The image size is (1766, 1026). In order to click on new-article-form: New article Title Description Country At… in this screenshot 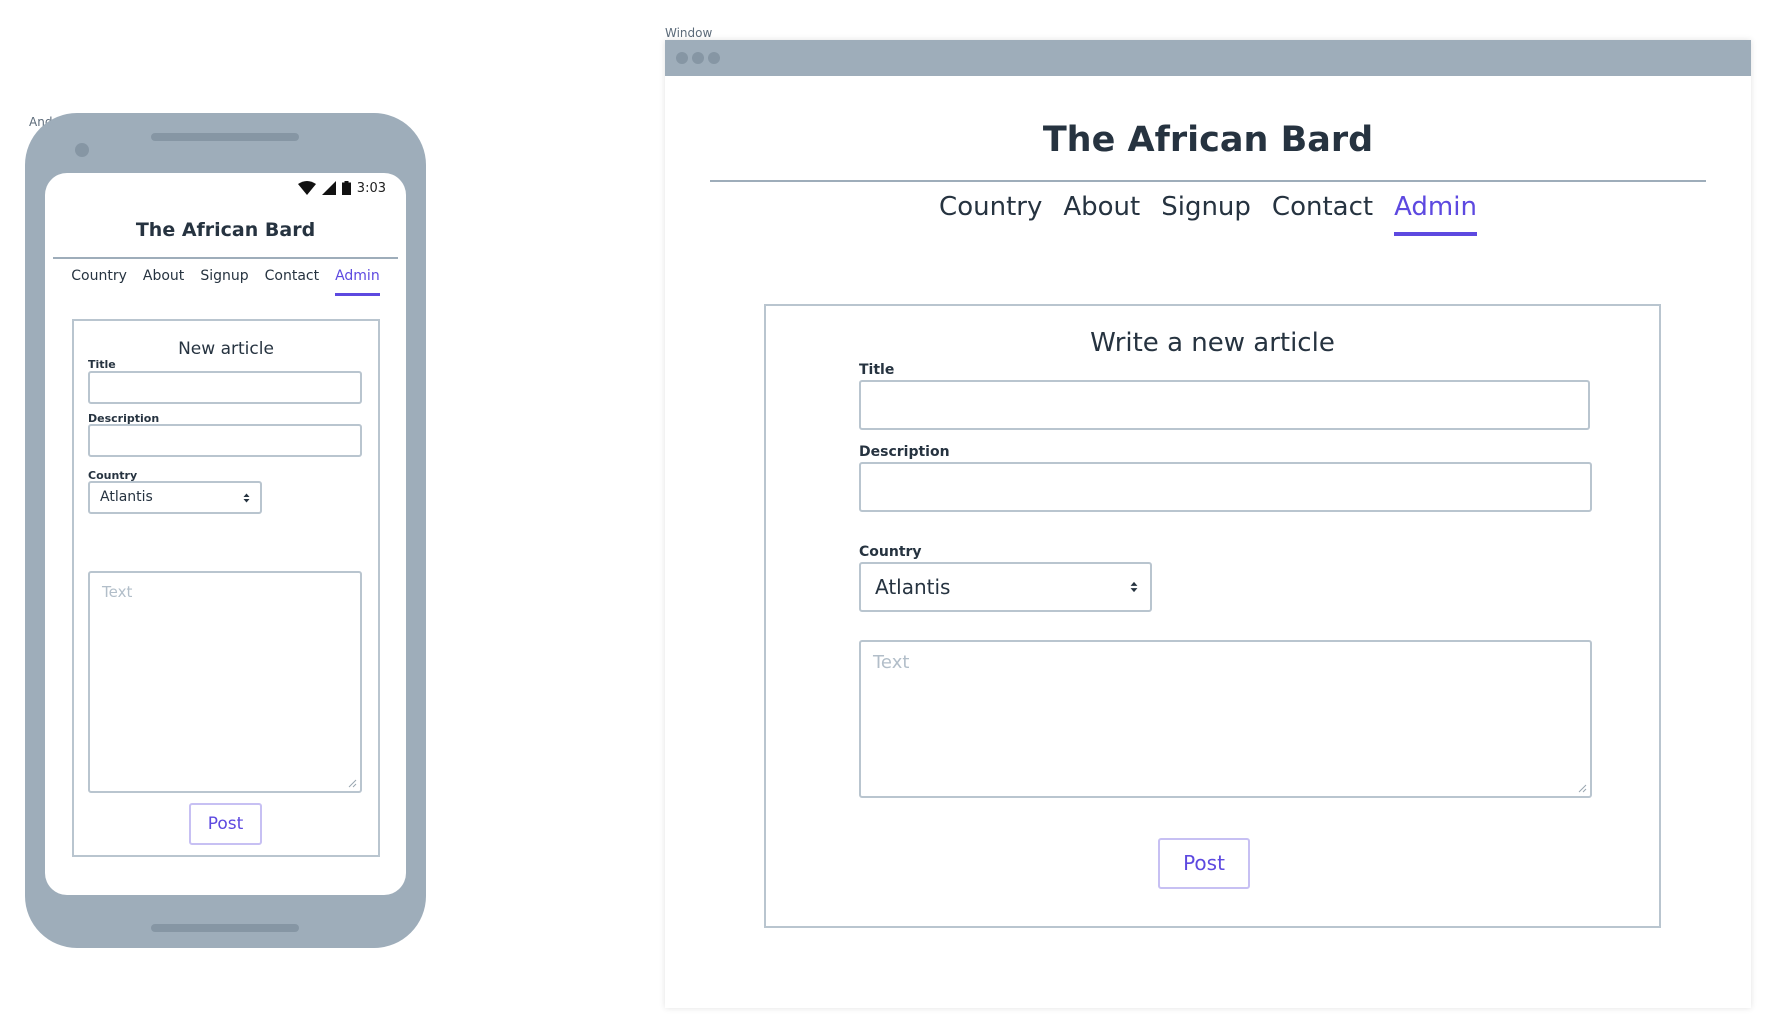, I will do `click(226, 588)`.